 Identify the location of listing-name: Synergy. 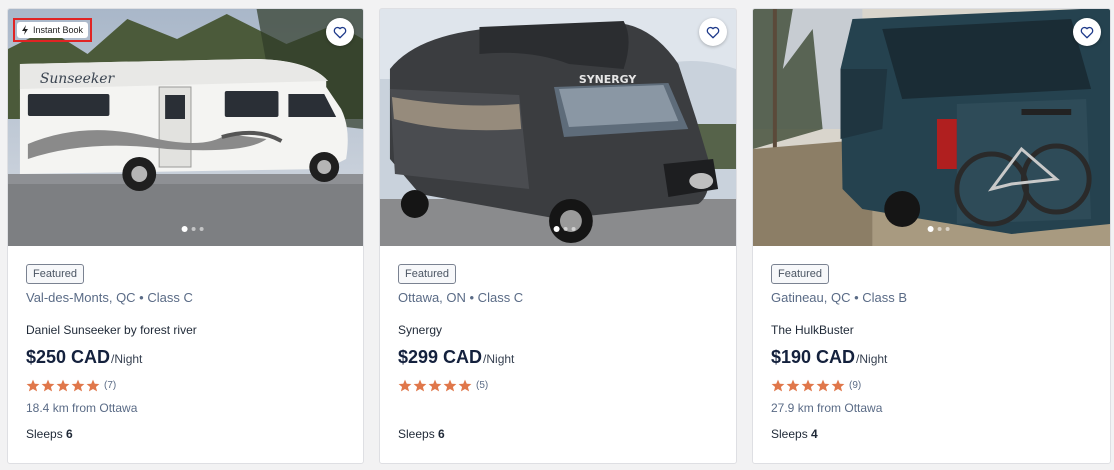
(558, 330).